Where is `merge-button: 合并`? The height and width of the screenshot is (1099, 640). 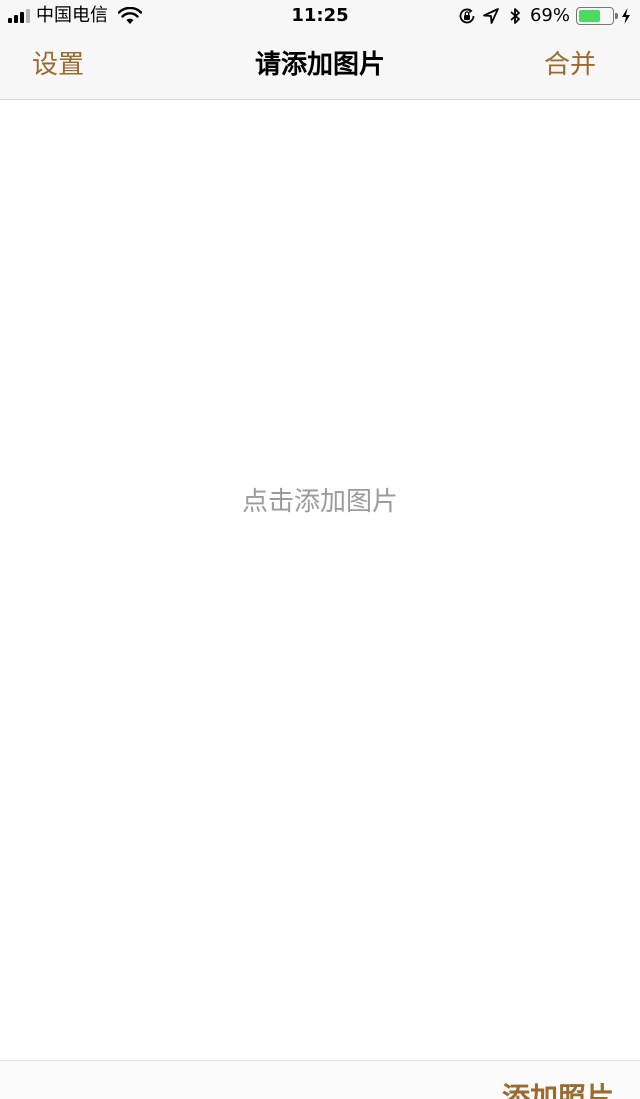 merge-button: 合并 is located at coordinates (570, 65).